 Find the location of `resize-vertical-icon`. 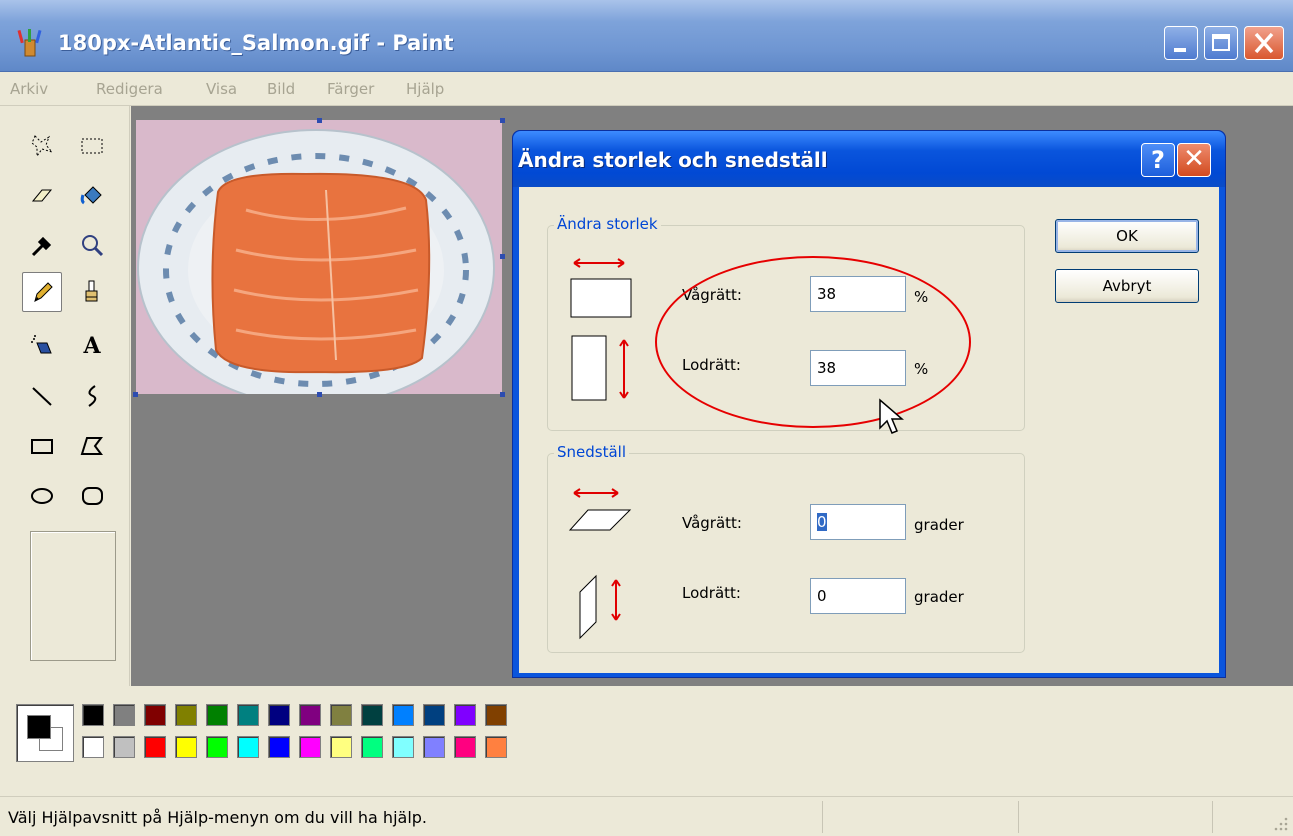

resize-vertical-icon is located at coordinates (600, 368).